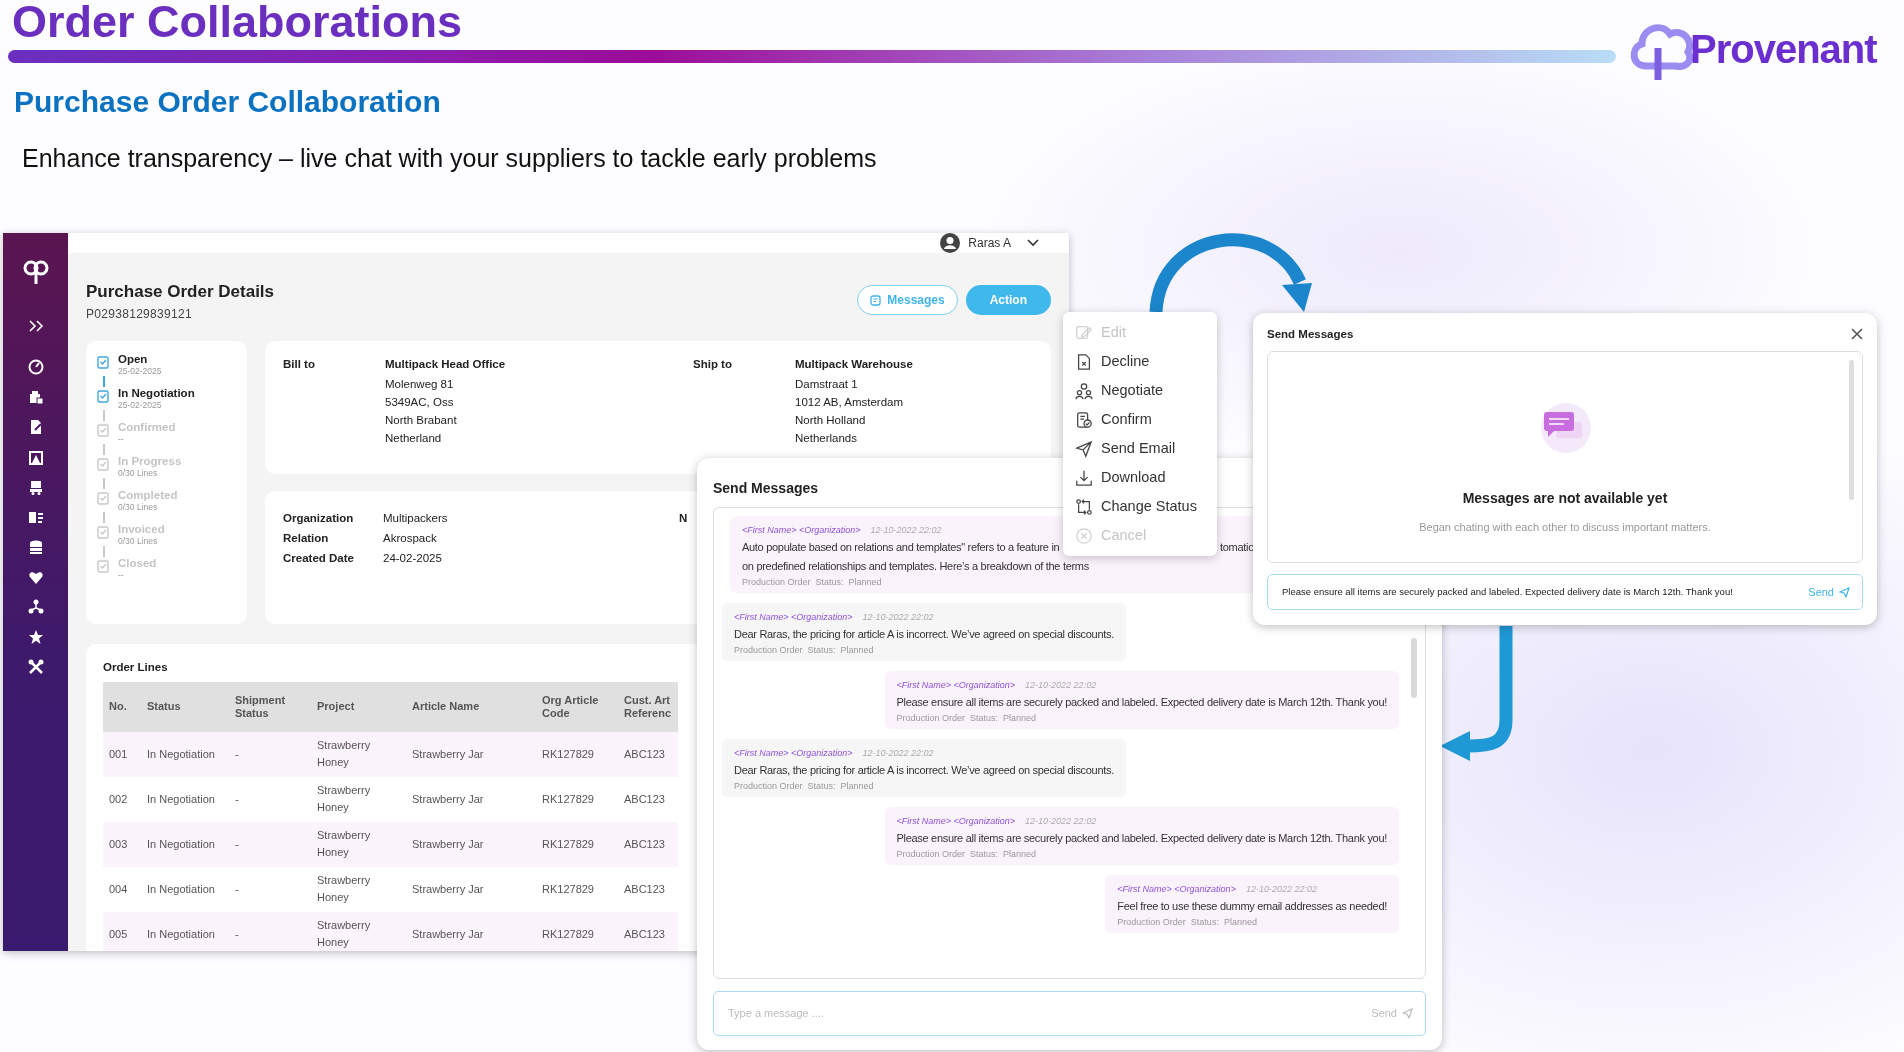  Describe the element at coordinates (421, 420) in the screenshot. I see `address-line: North Brabant` at that location.